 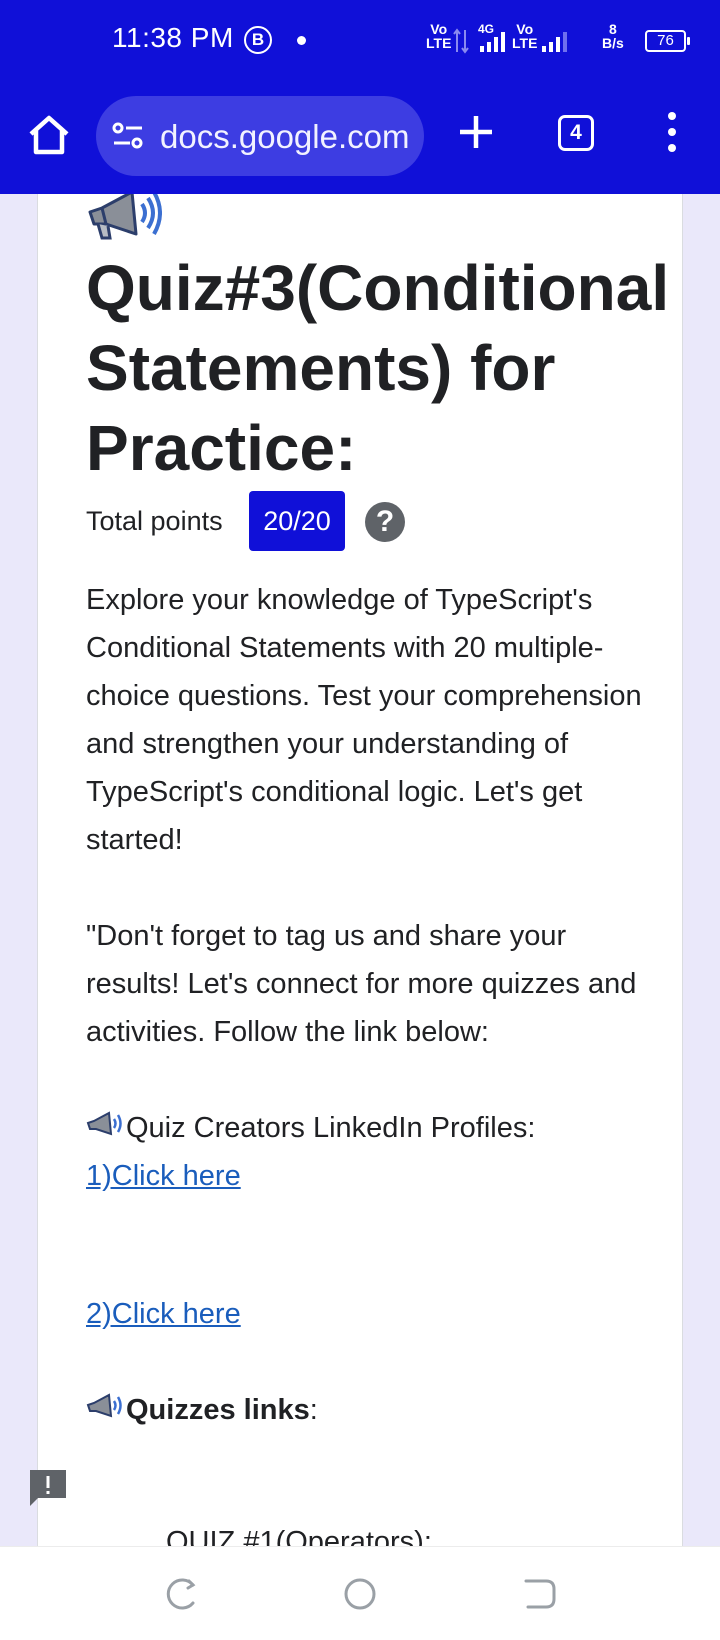 What do you see at coordinates (128, 136) in the screenshot?
I see `site-settings-icon` at bounding box center [128, 136].